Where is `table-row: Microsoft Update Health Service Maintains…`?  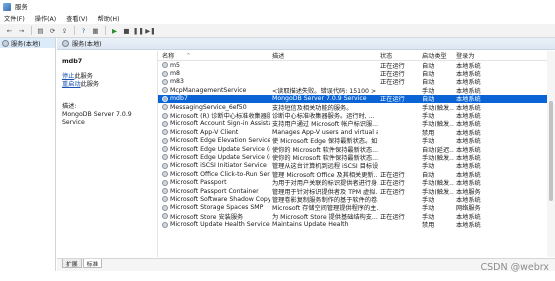
table-row: Microsoft Update Health Service Maintains… is located at coordinates (356, 225).